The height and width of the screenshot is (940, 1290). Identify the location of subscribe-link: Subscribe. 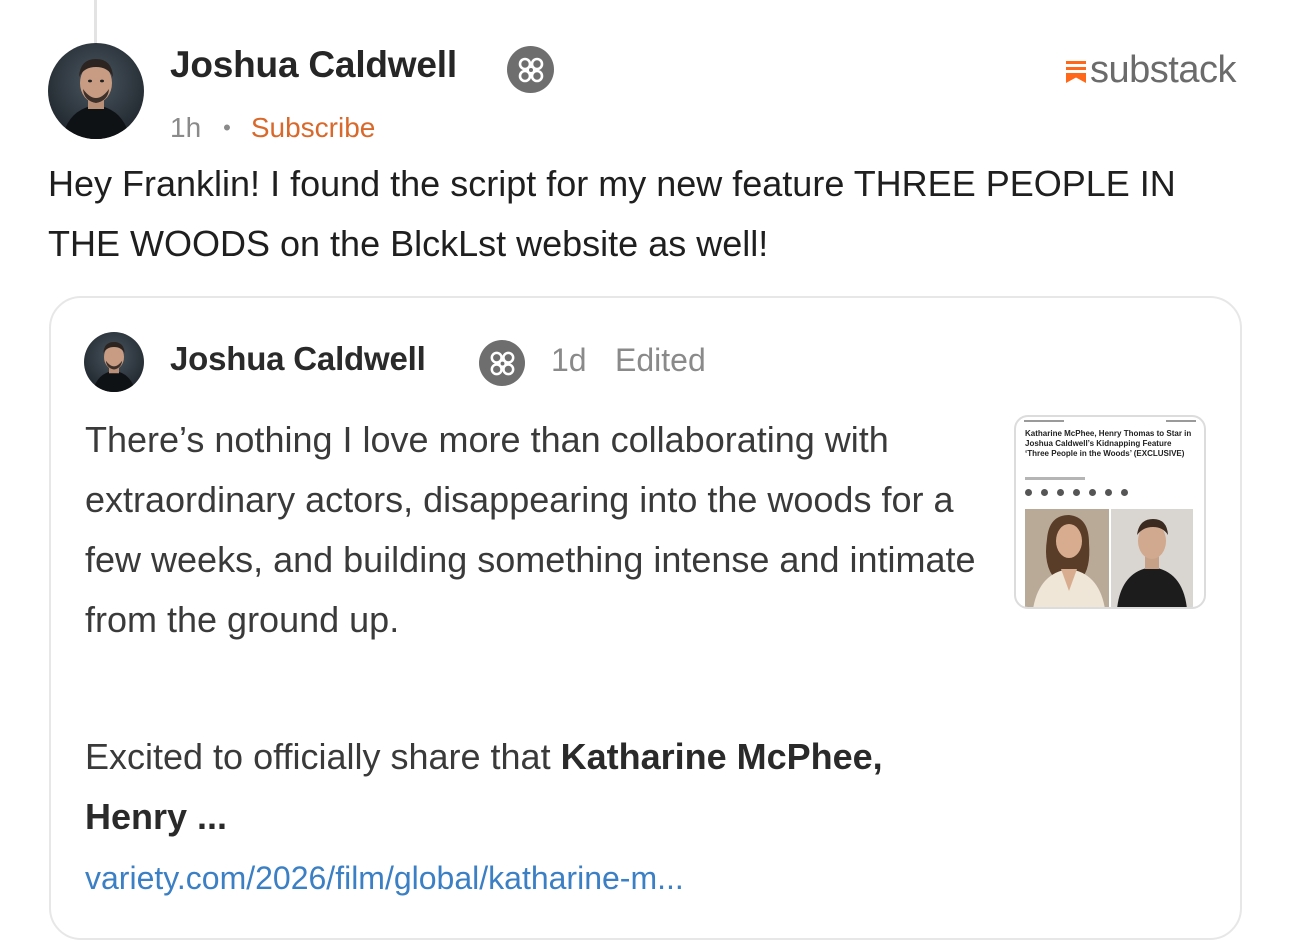
(313, 128).